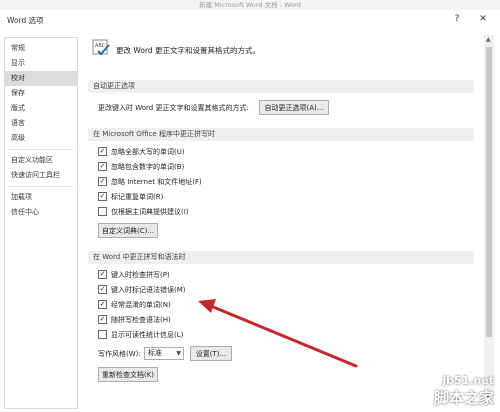 This screenshot has width=500, height=412. What do you see at coordinates (468, 380) in the screenshot?
I see `watermark-site: jb51.net` at bounding box center [468, 380].